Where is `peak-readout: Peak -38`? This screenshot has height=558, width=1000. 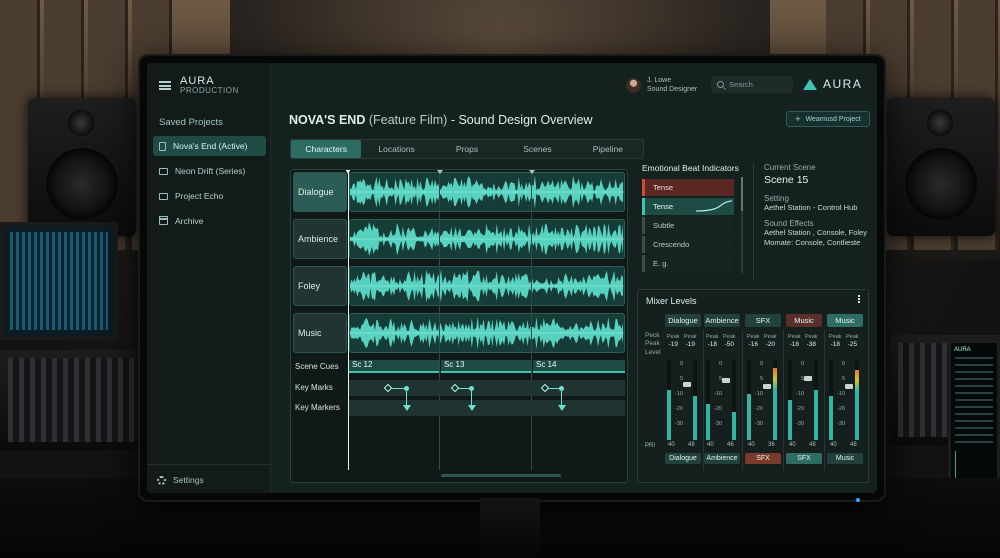 peak-readout: Peak -38 is located at coordinates (811, 341).